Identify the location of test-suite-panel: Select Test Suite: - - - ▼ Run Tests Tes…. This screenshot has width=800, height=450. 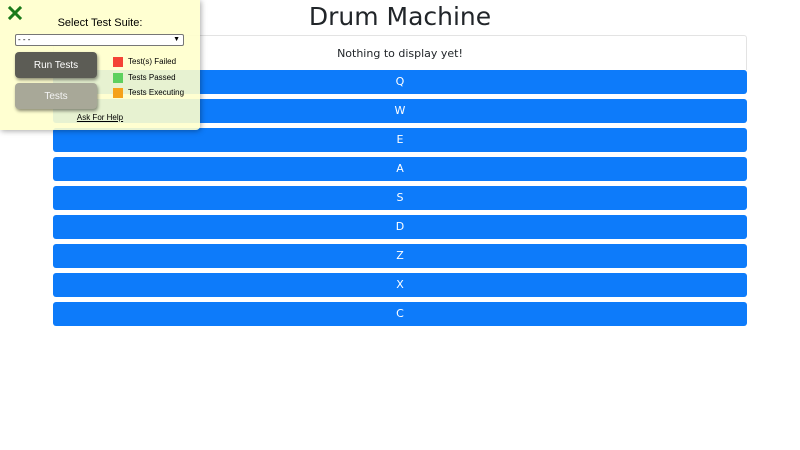
(100, 65).